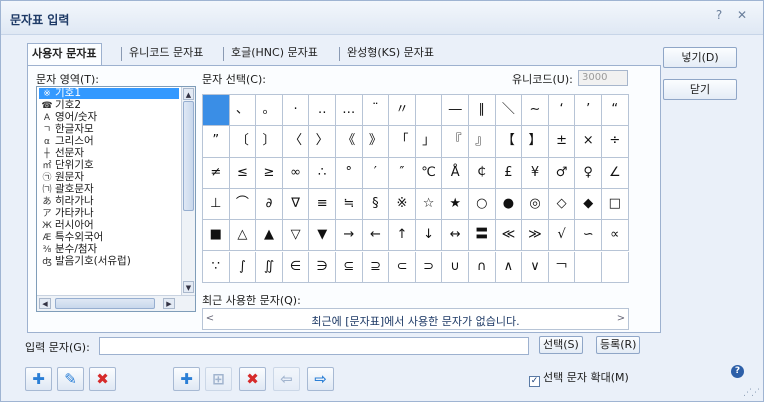  What do you see at coordinates (588, 204) in the screenshot?
I see `char-cell: ◆` at bounding box center [588, 204].